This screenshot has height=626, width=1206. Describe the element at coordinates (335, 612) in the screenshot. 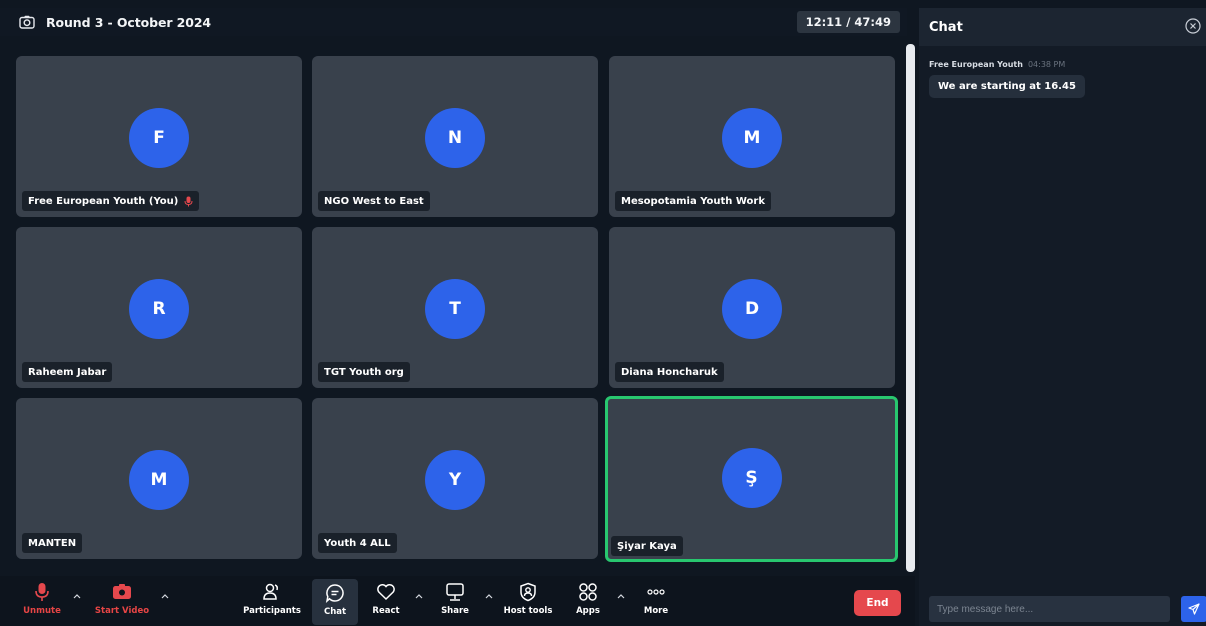

I see `chat-label: Chat` at that location.